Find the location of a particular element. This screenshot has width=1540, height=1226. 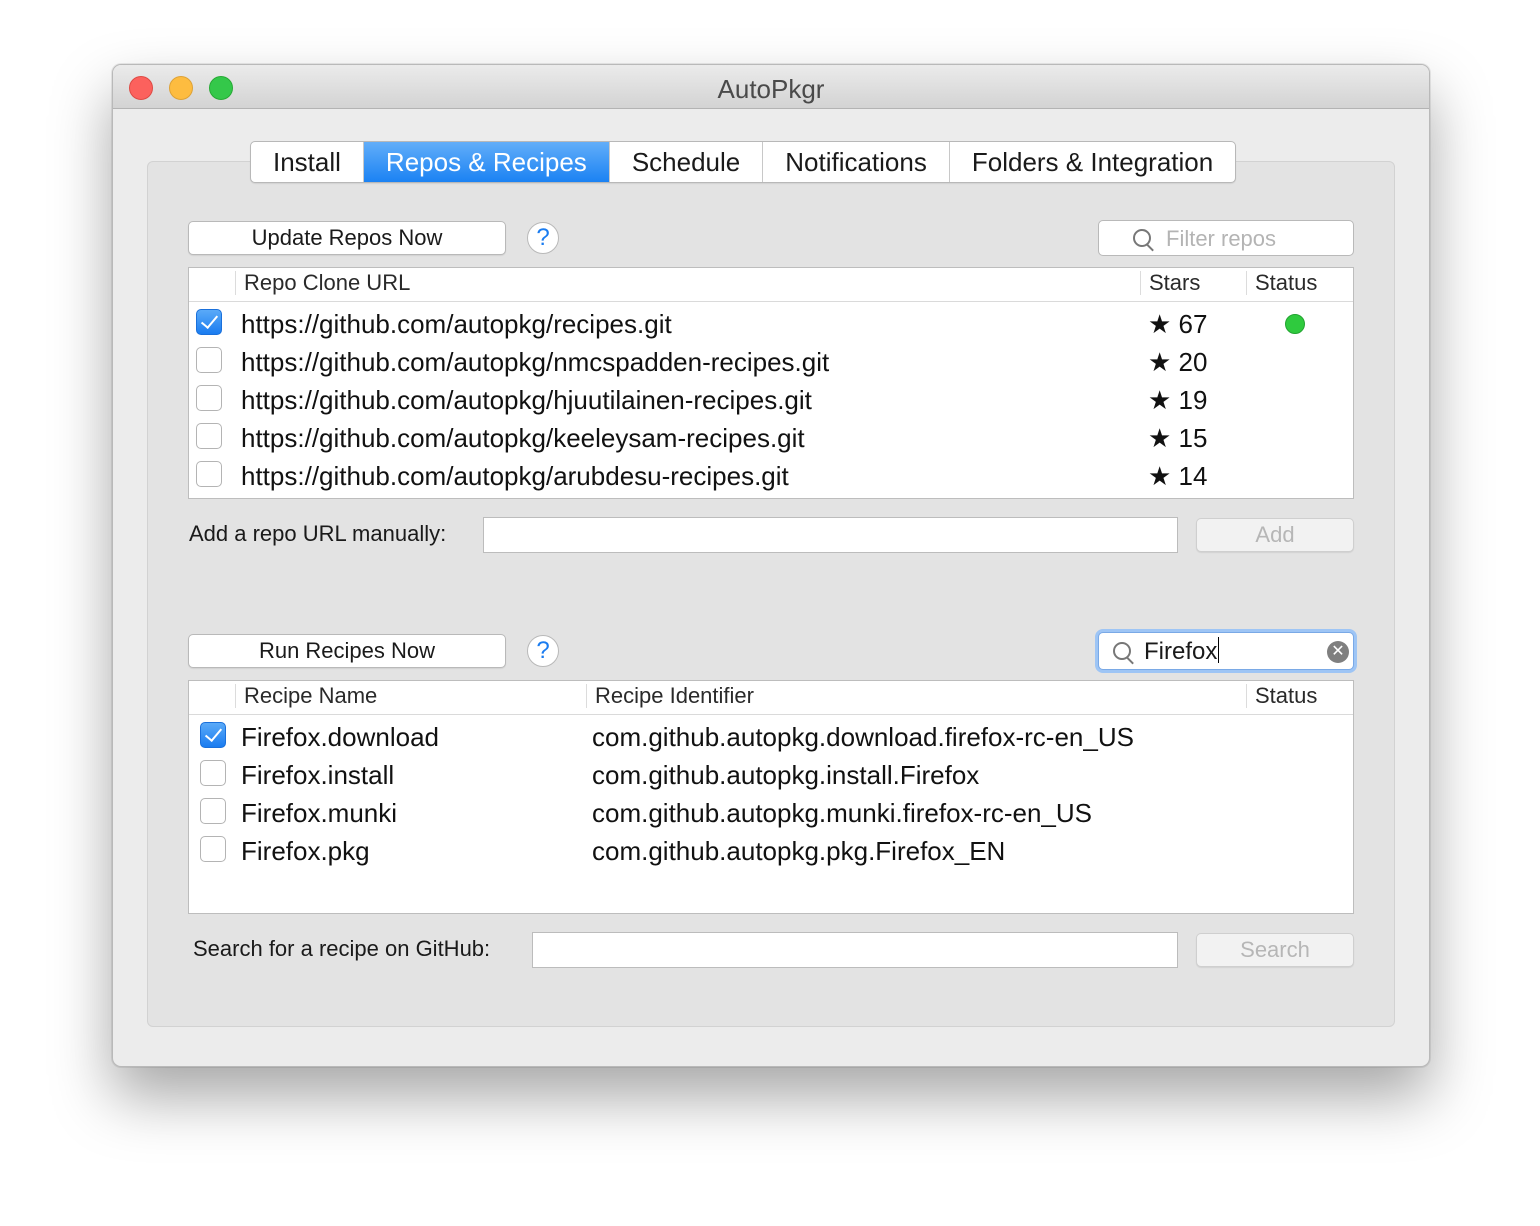

recipes-table-header: Recipe Name Recipe Identifier Status is located at coordinates (771, 698).